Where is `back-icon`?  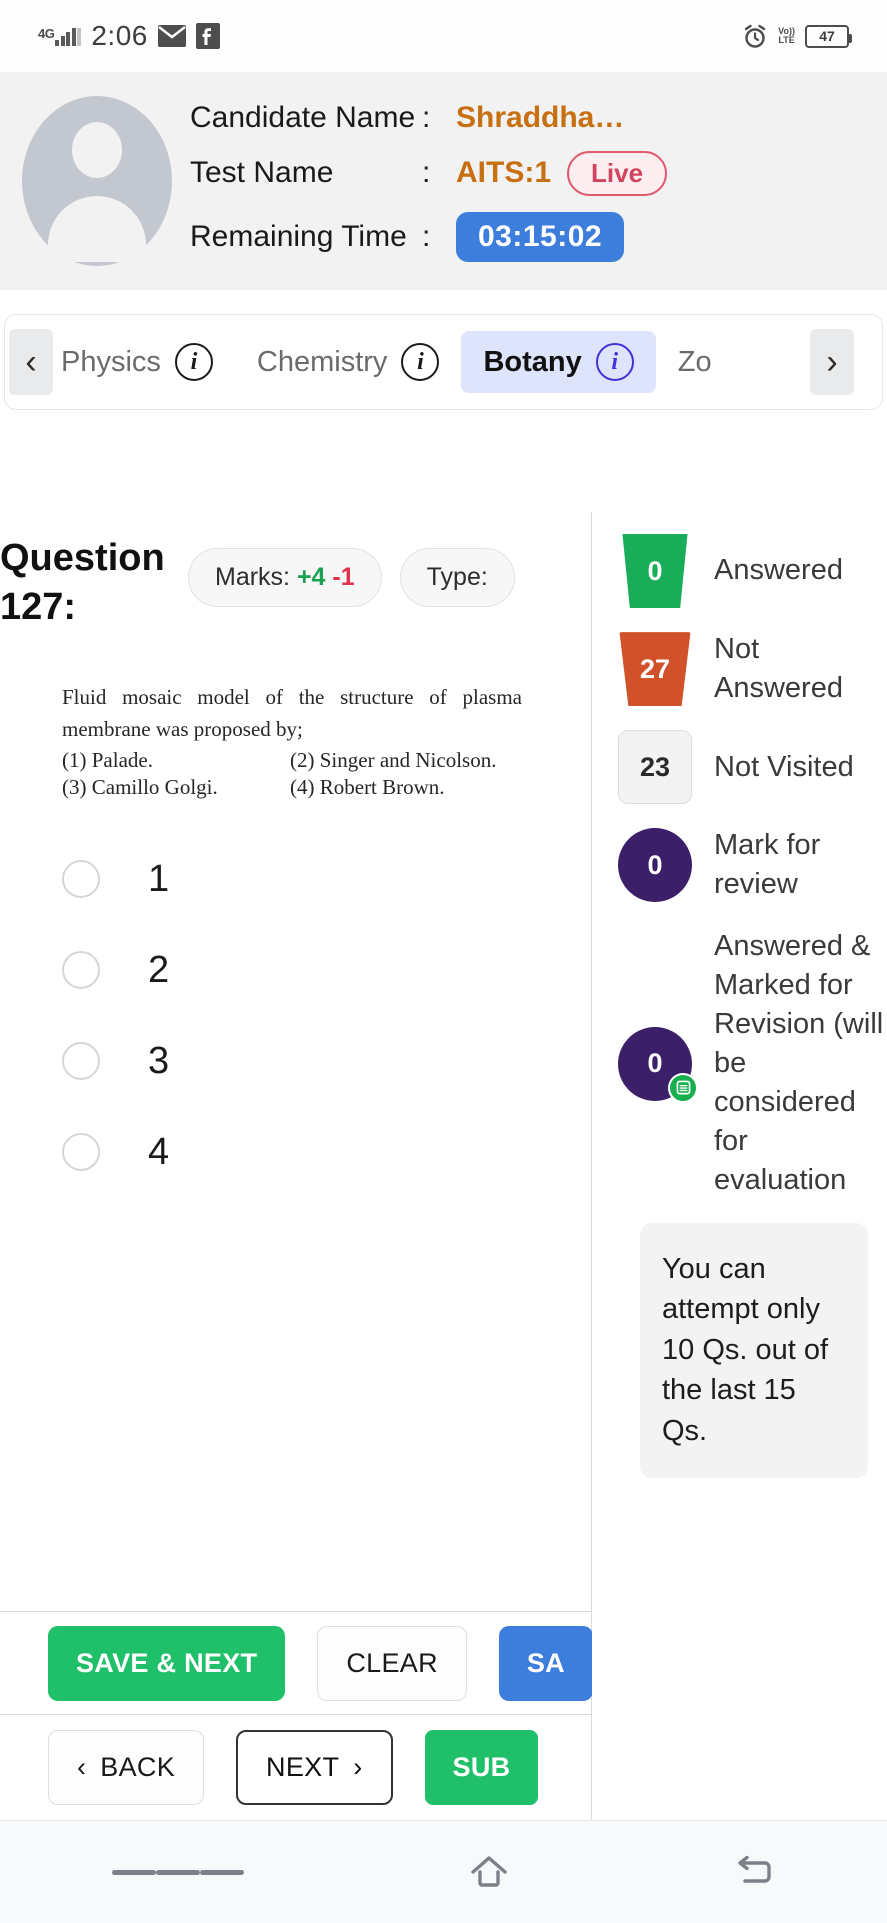
back-icon is located at coordinates (755, 1872).